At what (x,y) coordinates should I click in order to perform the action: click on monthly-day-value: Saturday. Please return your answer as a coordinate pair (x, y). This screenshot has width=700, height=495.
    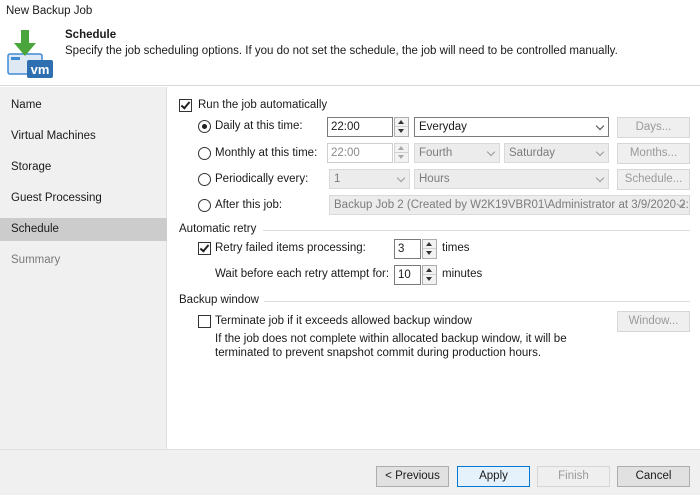
    Looking at the image, I should click on (532, 153).